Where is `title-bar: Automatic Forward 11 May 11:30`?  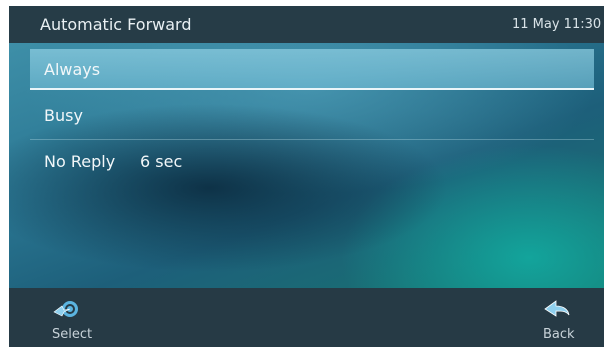
title-bar: Automatic Forward 11 May 11:30 is located at coordinates (306, 24).